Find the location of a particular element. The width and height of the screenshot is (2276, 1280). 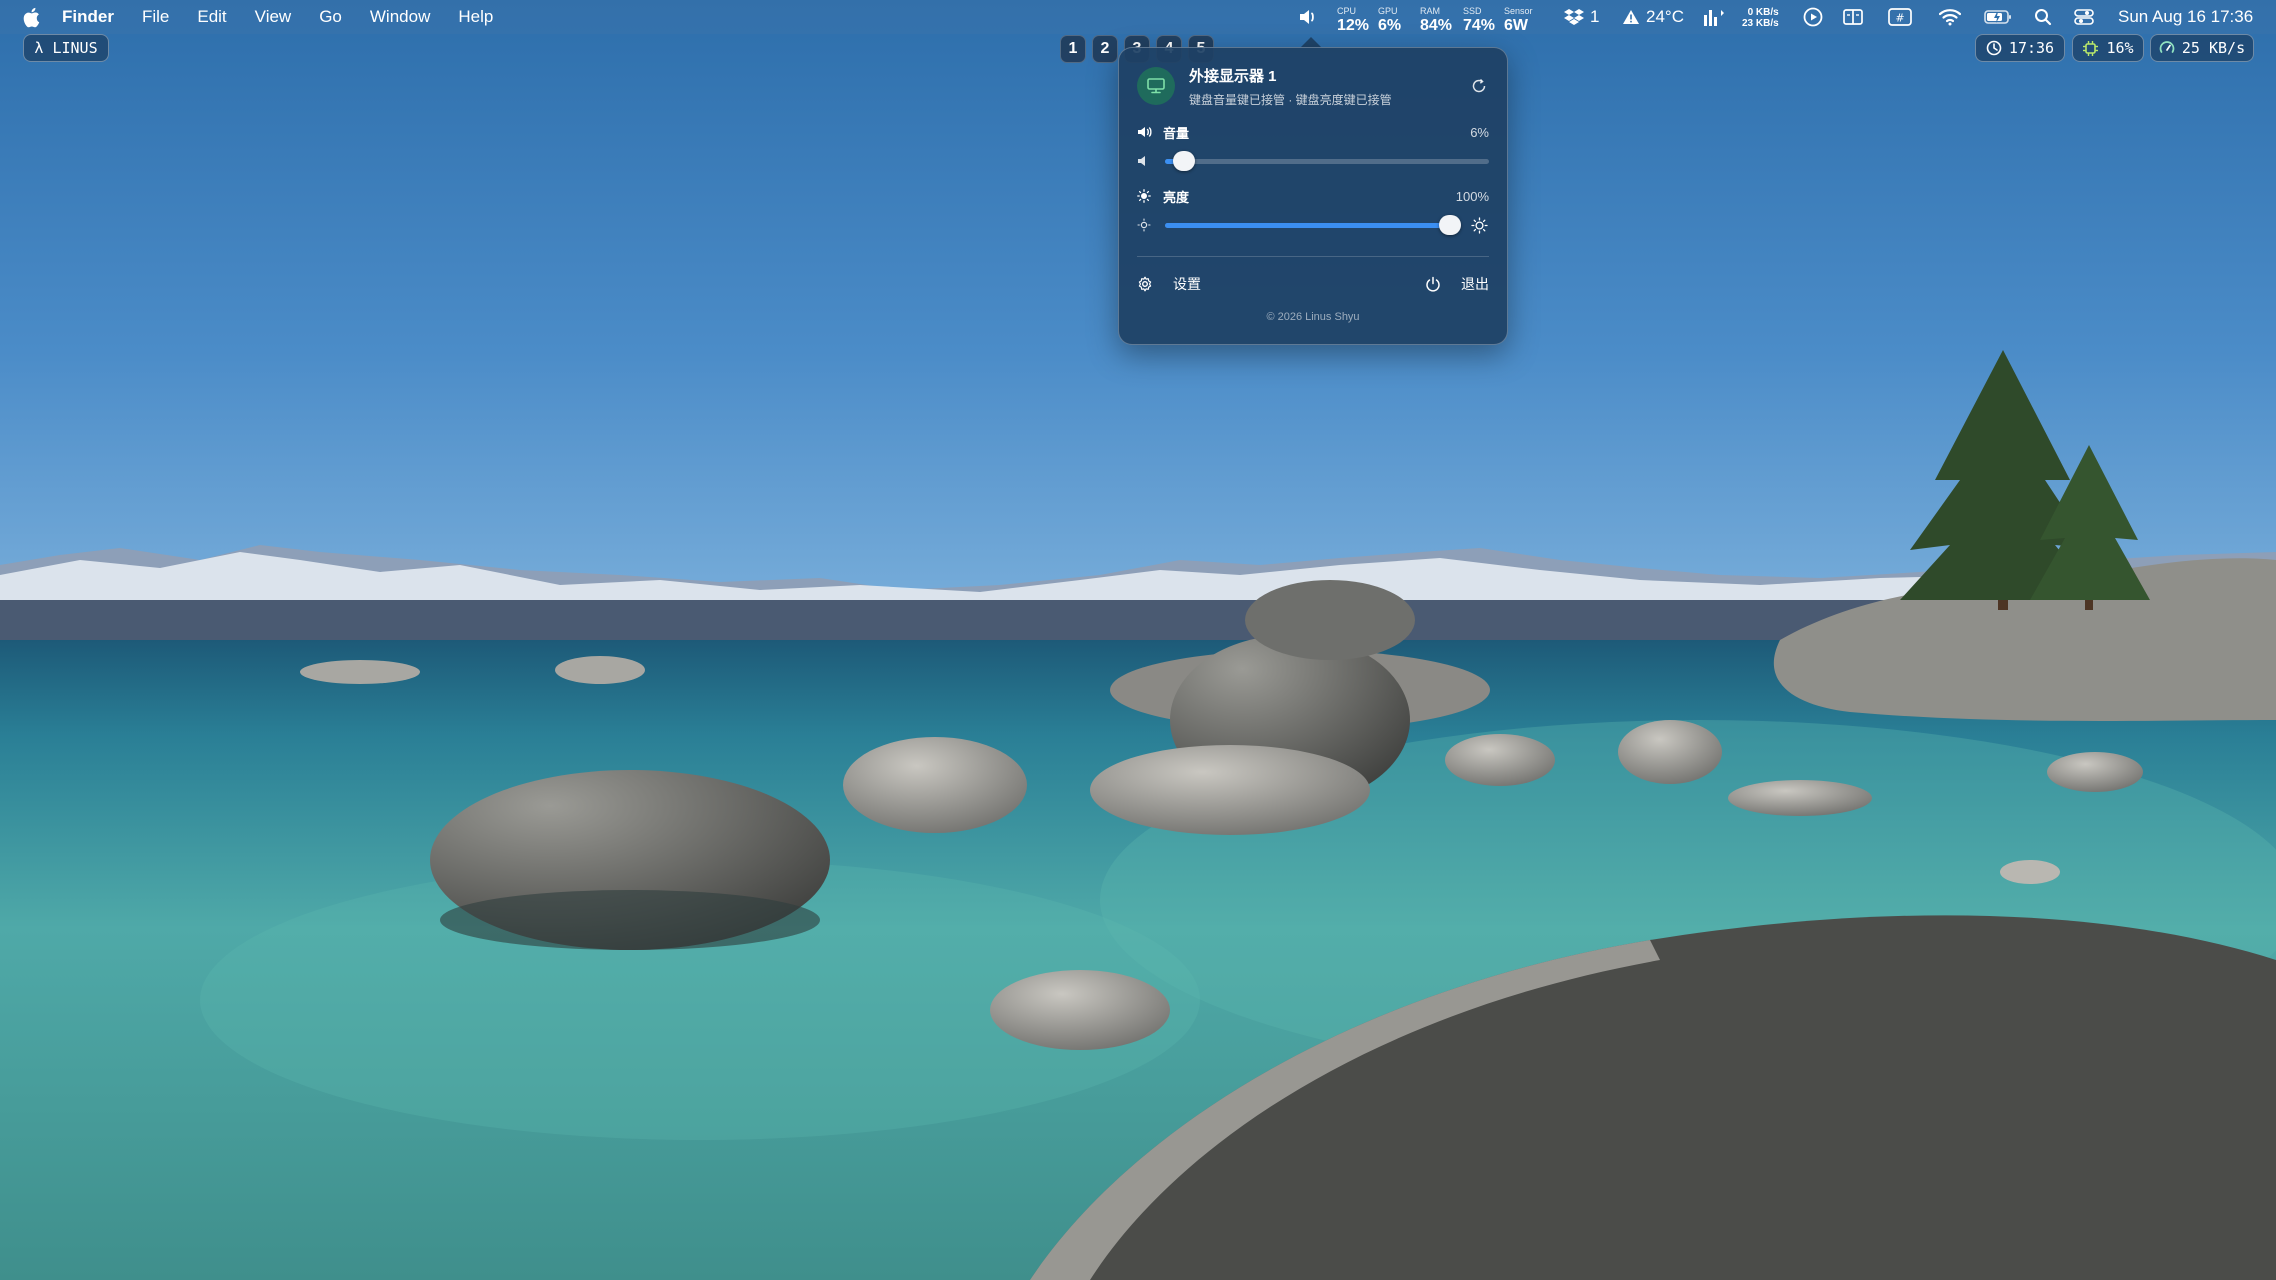

refresh-icon is located at coordinates (1479, 86).